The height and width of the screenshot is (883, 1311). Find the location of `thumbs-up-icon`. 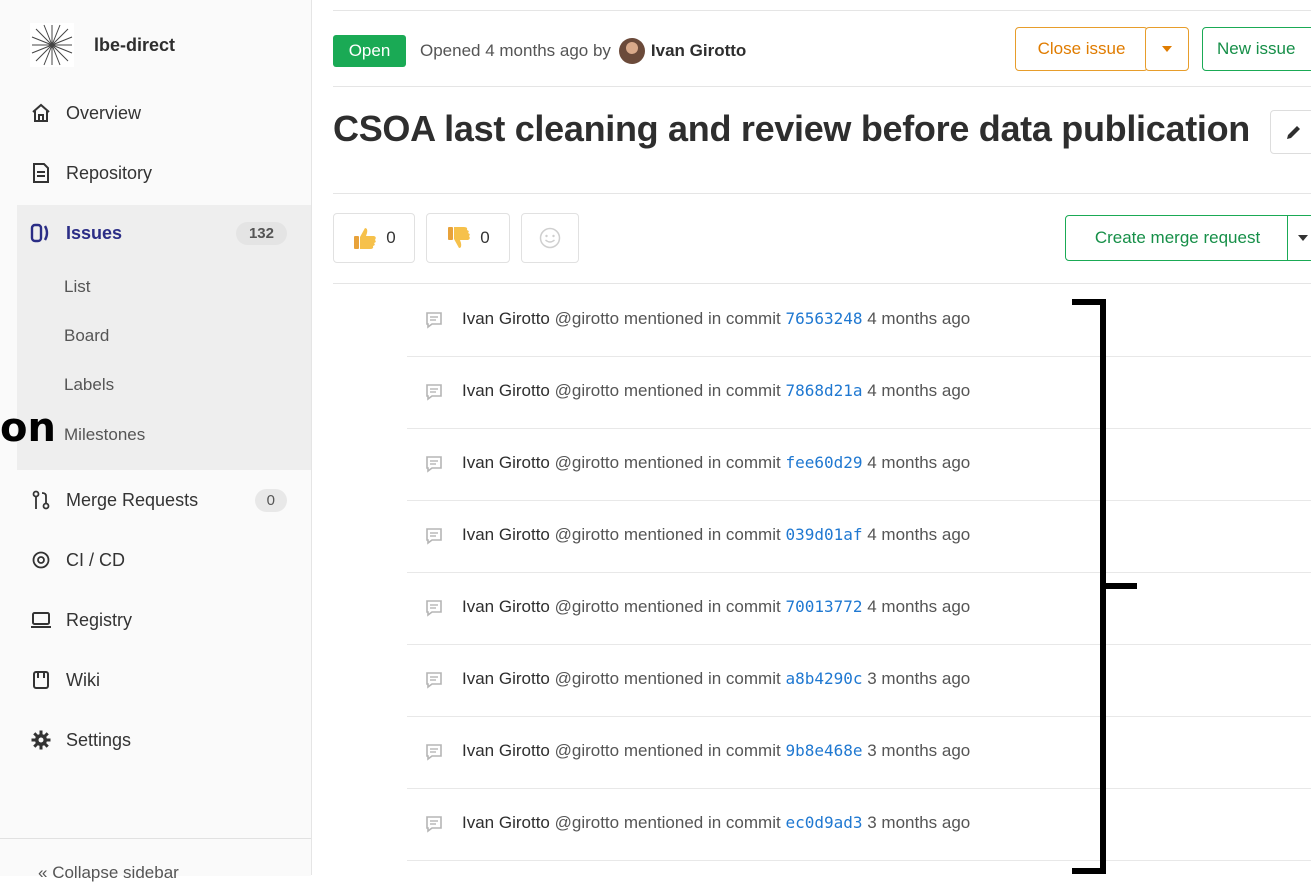

thumbs-up-icon is located at coordinates (365, 238).